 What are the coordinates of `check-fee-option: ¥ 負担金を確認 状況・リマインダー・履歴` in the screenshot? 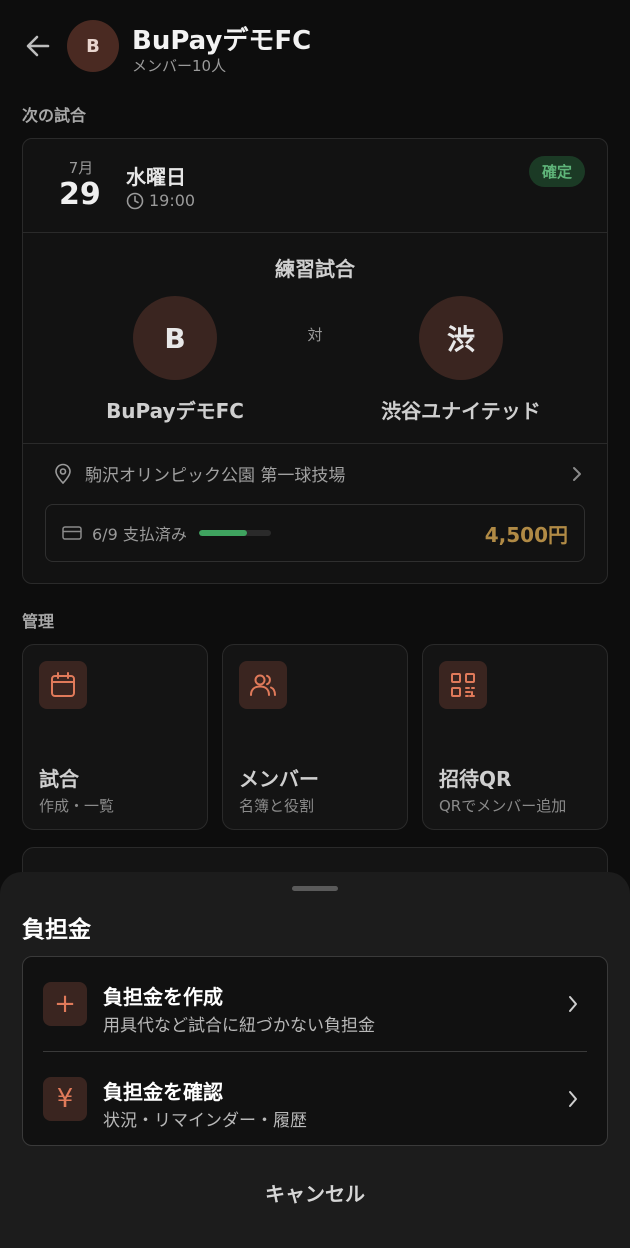 It's located at (315, 1099).